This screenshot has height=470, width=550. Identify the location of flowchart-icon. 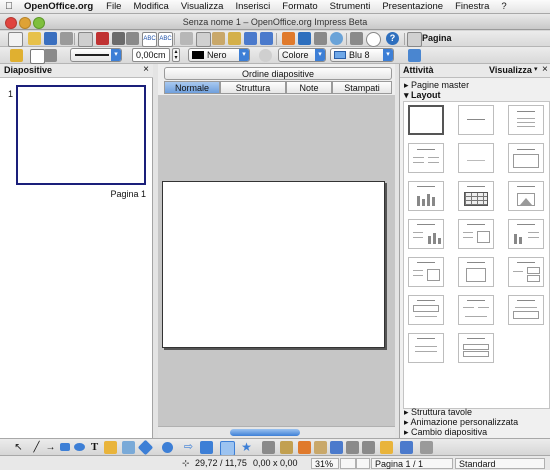
(206, 447).